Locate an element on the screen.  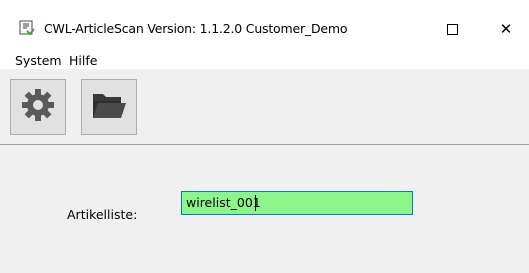
maximize-button is located at coordinates (452, 29).